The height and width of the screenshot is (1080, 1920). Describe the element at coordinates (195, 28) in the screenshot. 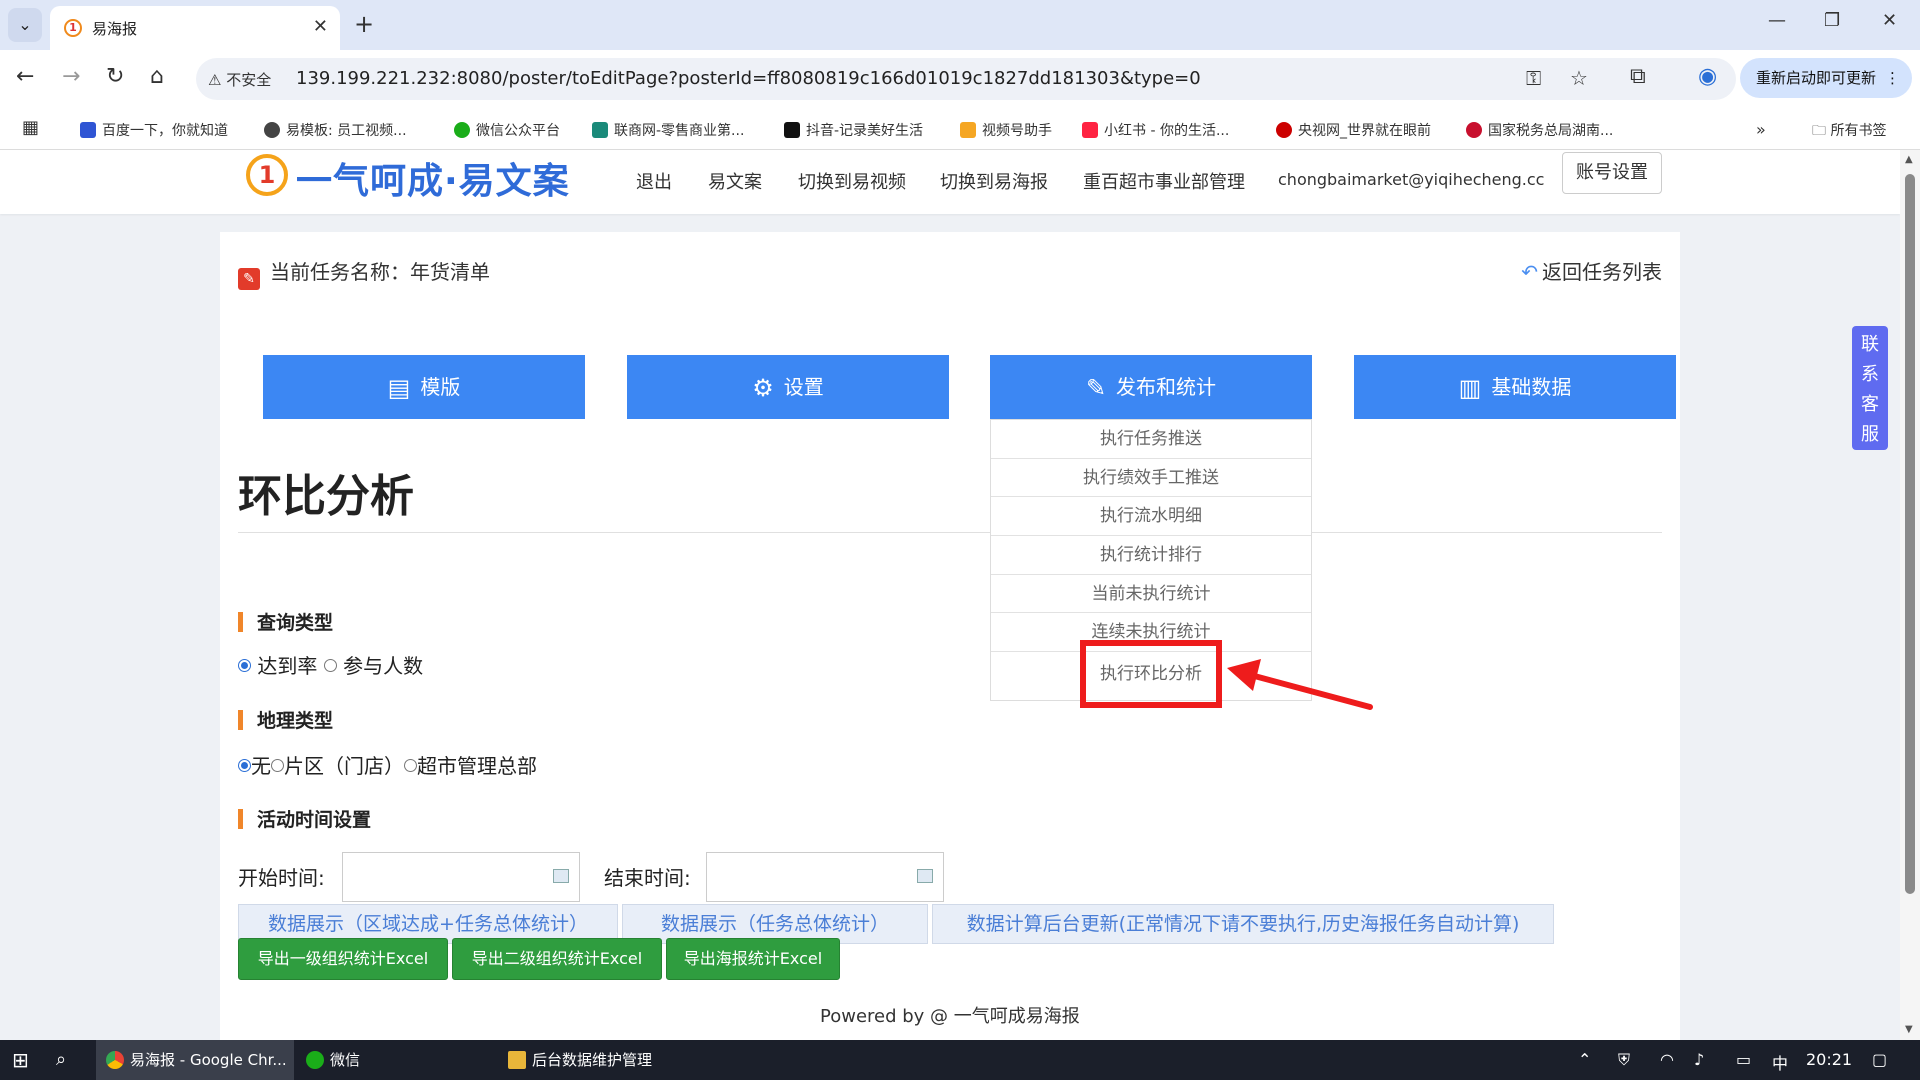

I see `browser-tab-active: 1 易海报 ✕` at that location.